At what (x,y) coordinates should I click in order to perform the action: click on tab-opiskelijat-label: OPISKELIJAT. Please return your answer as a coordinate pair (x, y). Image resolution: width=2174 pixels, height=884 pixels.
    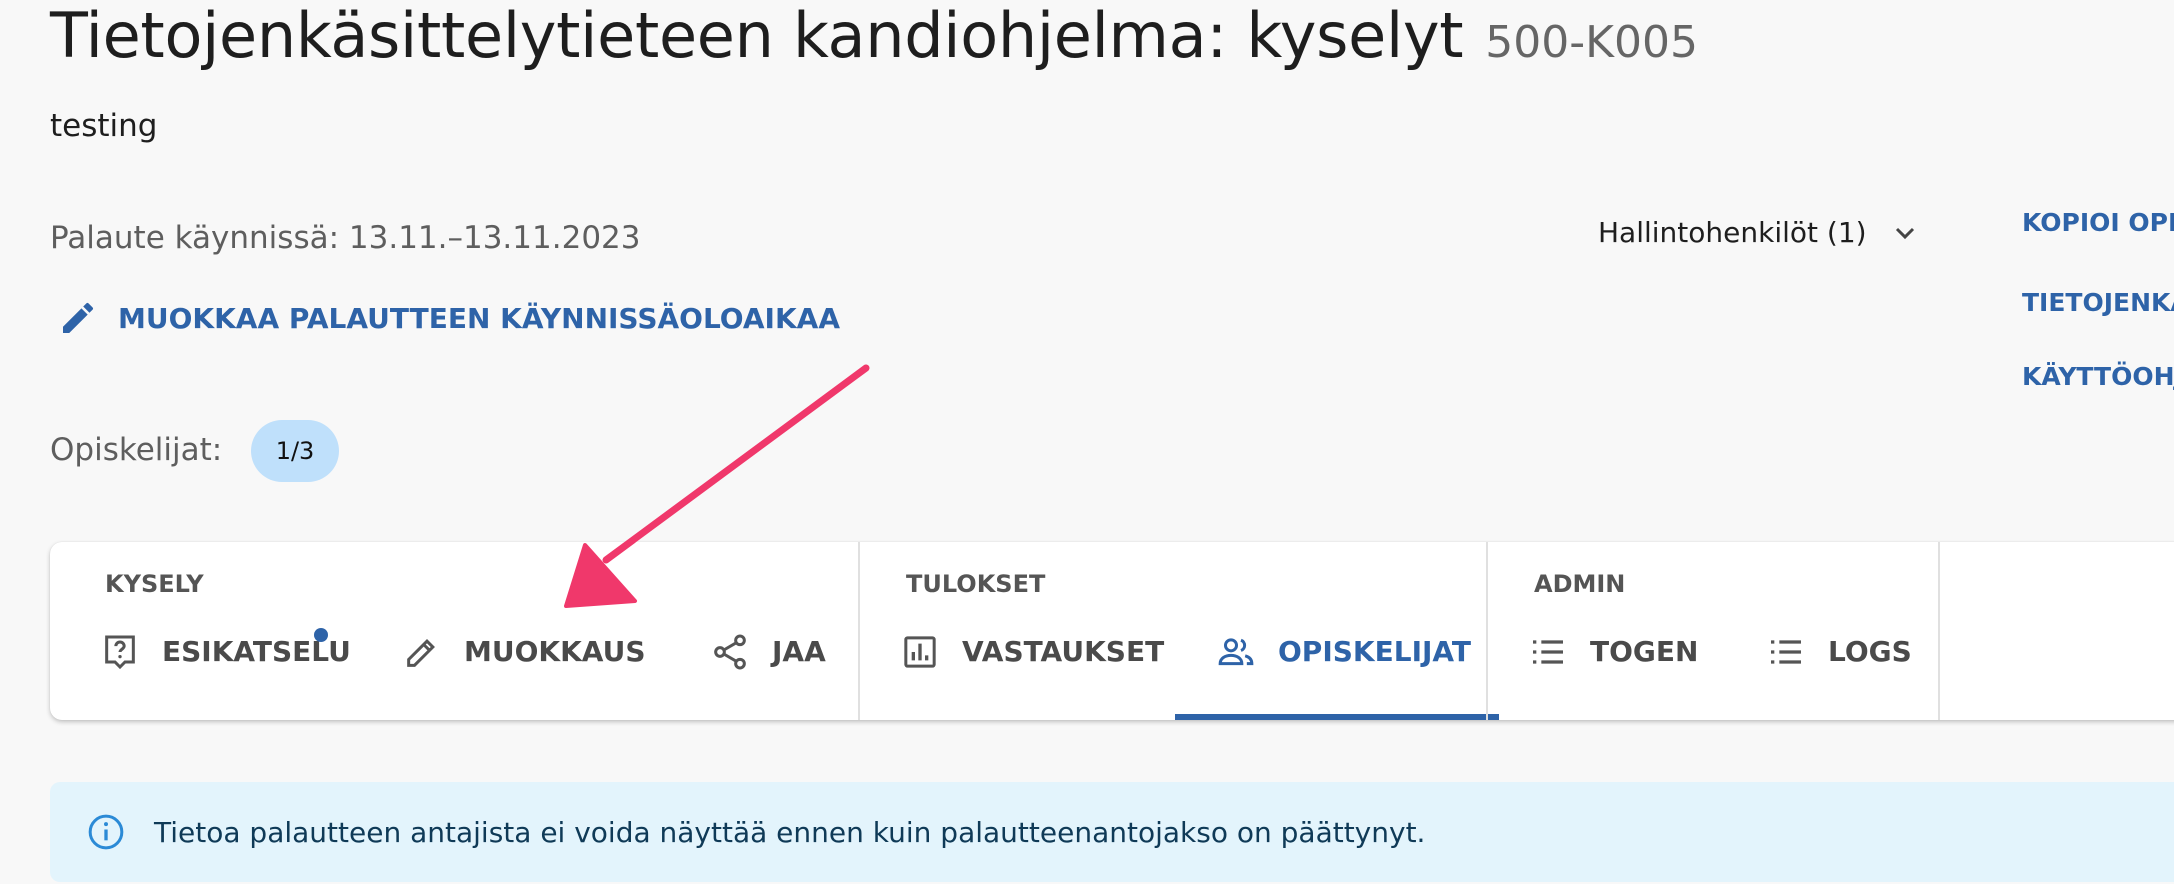
    Looking at the image, I should click on (1375, 651).